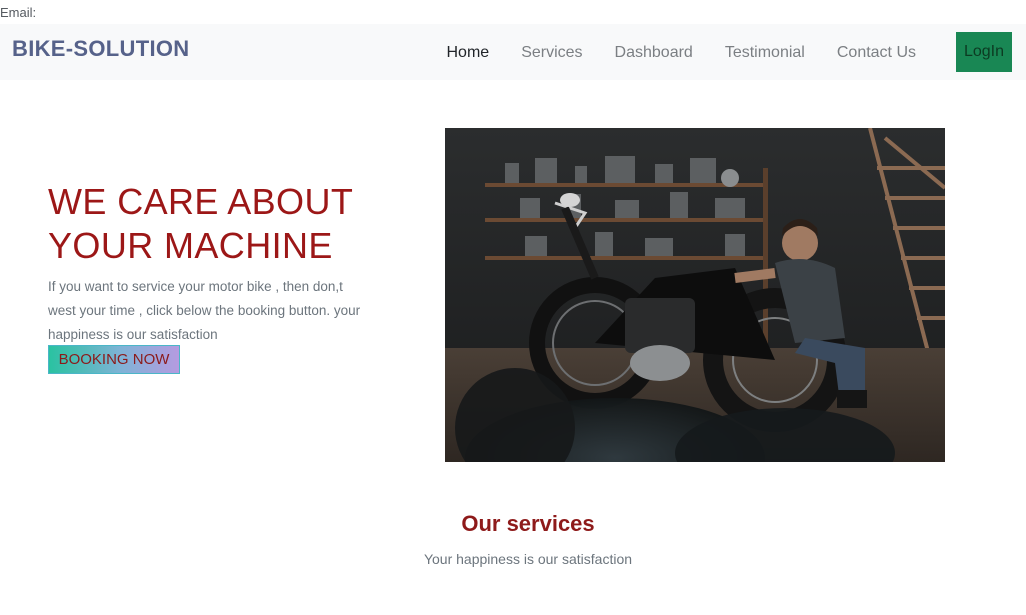  Describe the element at coordinates (18, 12) in the screenshot. I see `email-label: Email:` at that location.